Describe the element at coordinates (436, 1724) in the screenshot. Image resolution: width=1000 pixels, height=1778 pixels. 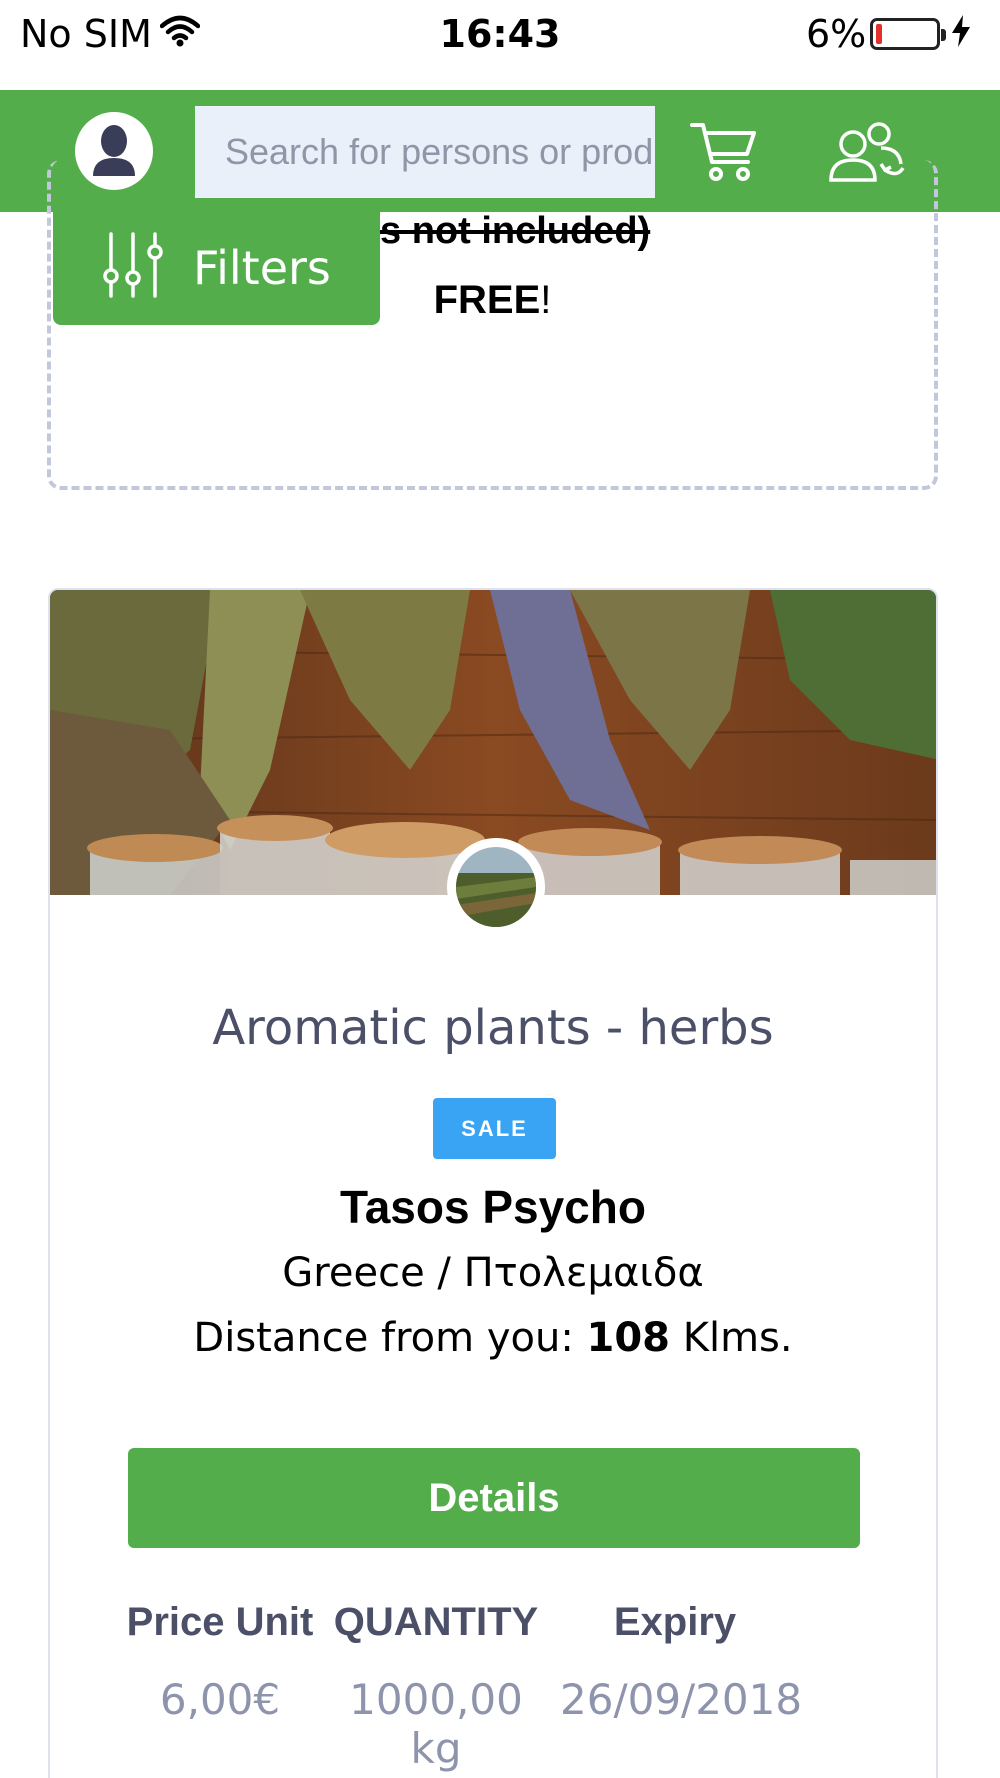
I see `quantity-value: 1000,00 kg` at that location.